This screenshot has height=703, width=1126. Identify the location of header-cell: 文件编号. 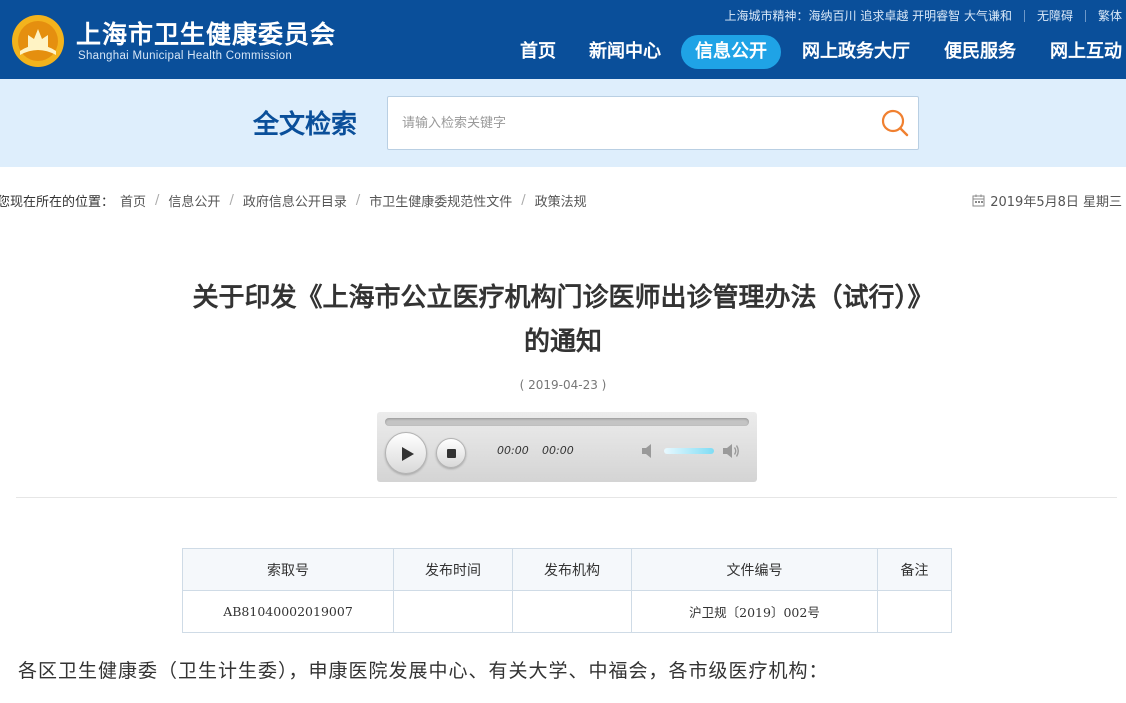
(754, 569).